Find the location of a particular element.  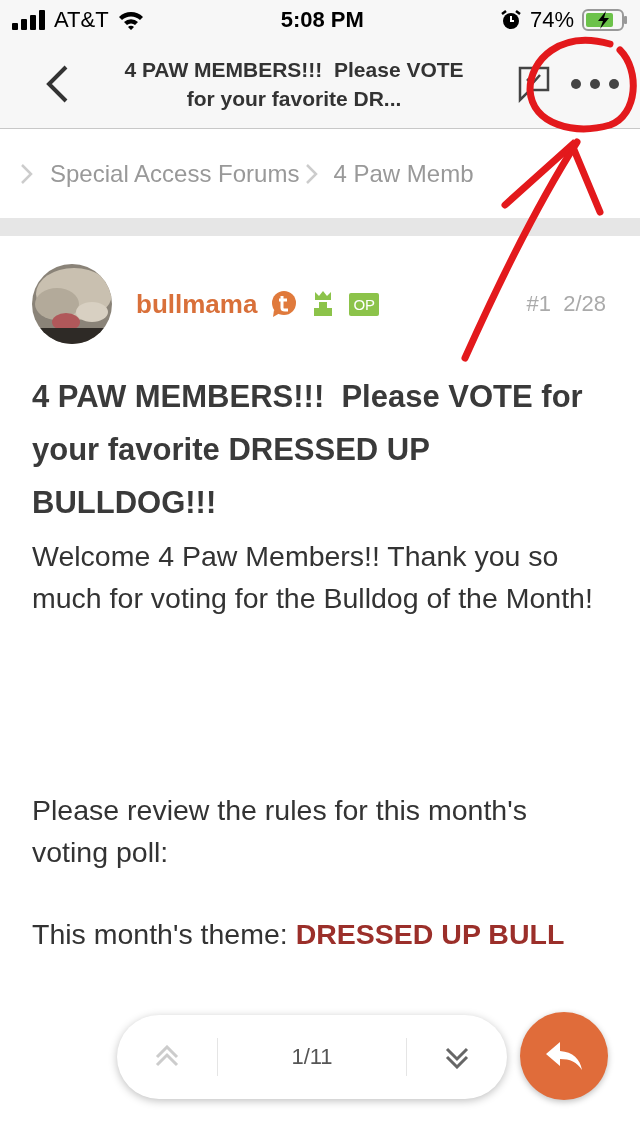

double-chevron-down-icon is located at coordinates (457, 1057).